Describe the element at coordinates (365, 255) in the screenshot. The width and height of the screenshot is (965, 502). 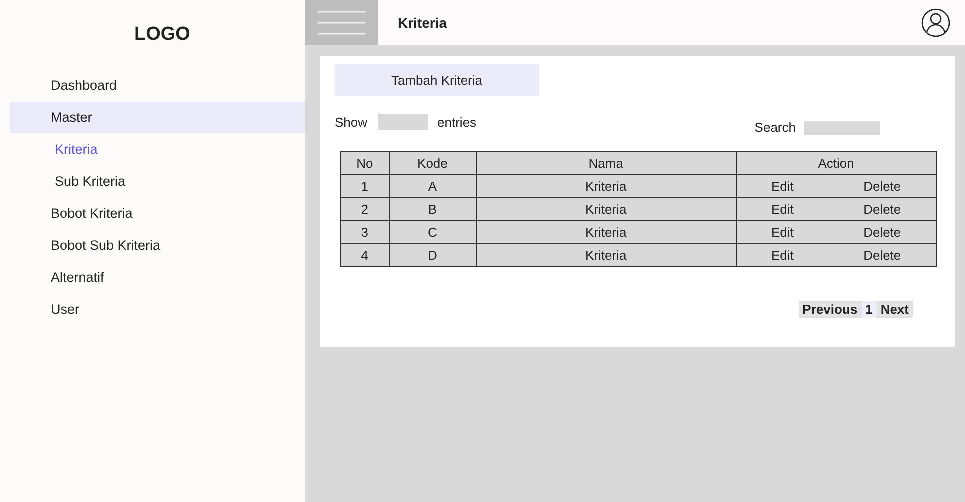
I see `table-cell: 4` at that location.